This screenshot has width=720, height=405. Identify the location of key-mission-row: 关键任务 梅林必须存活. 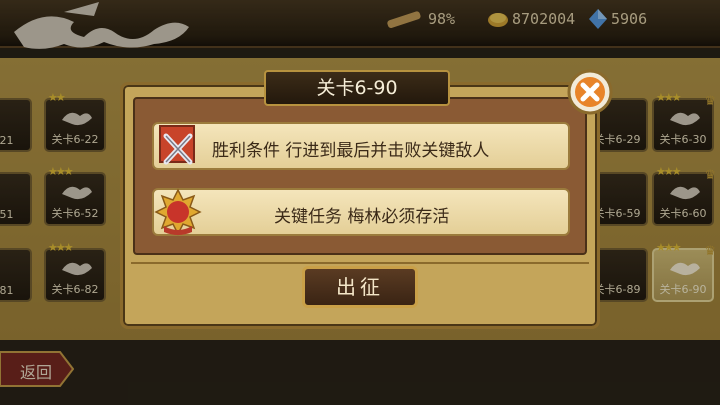
(361, 212).